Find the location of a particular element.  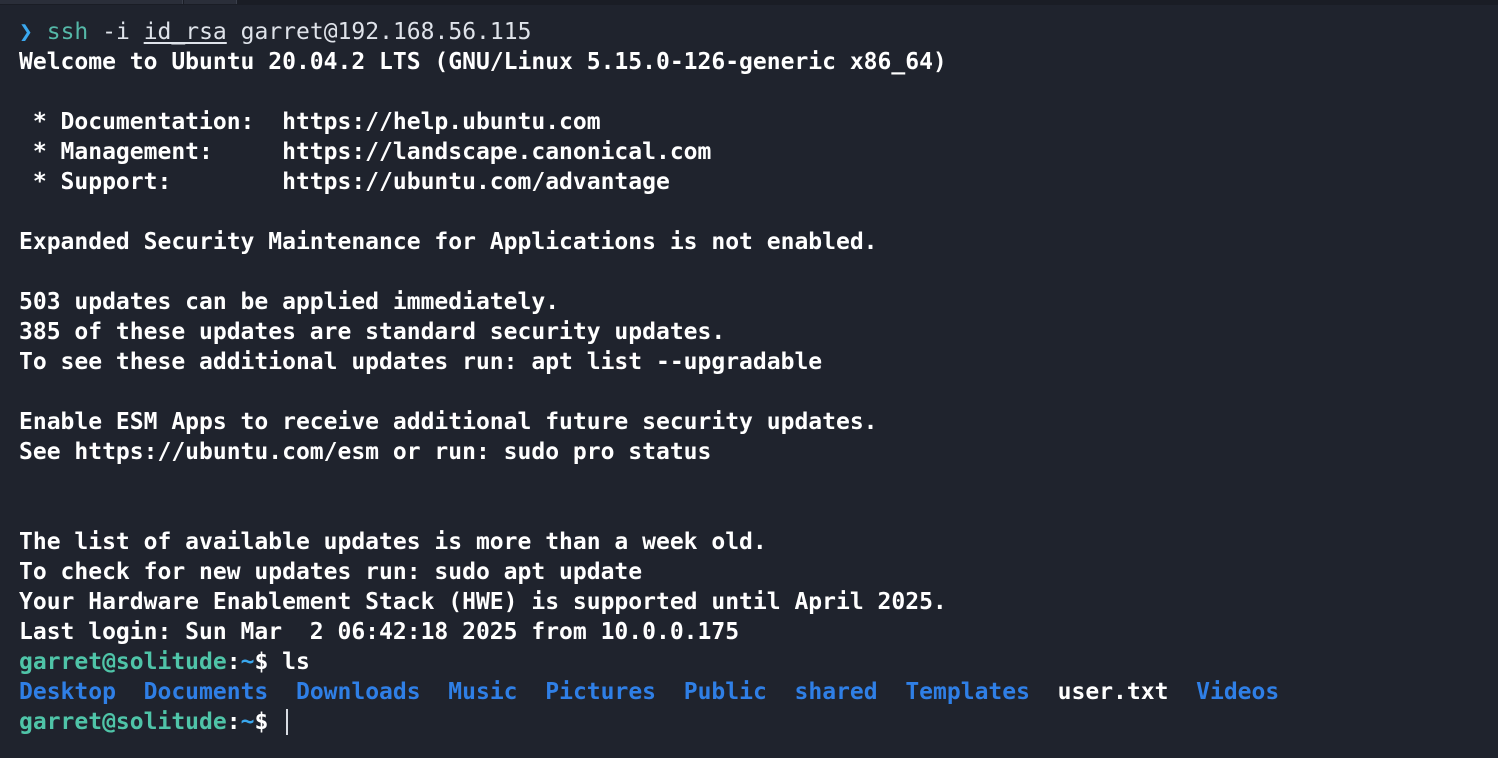

ls-file-entry: user.txt is located at coordinates (1113, 692).